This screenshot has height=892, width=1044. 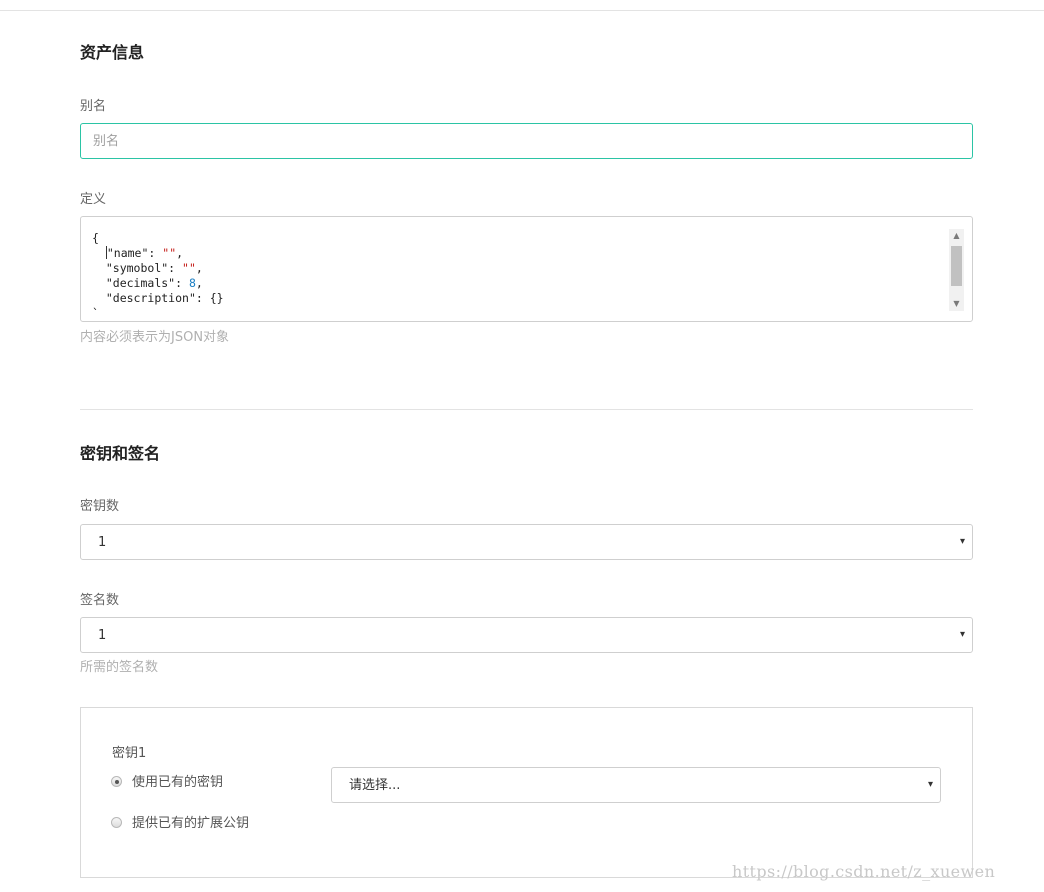 I want to click on editor-scrollbar: ▲ ▼, so click(x=956, y=270).